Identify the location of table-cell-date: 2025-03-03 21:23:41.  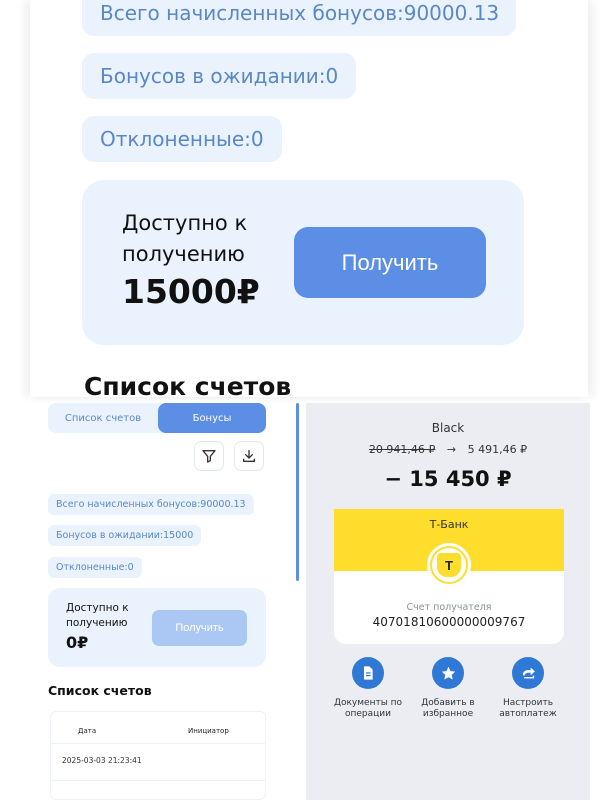
(102, 760).